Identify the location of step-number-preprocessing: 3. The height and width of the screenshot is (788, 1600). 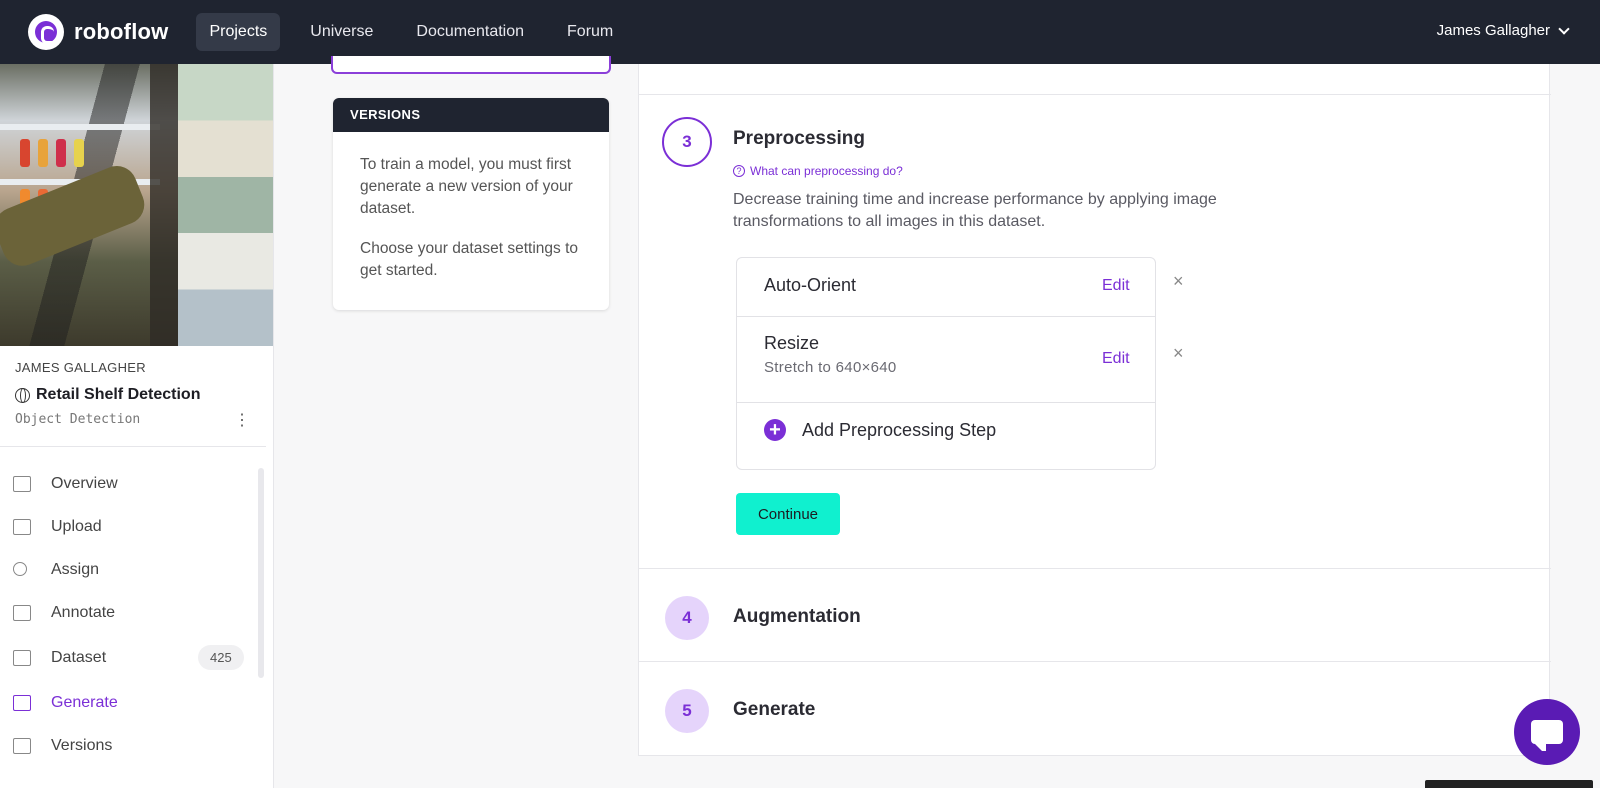
(687, 142).